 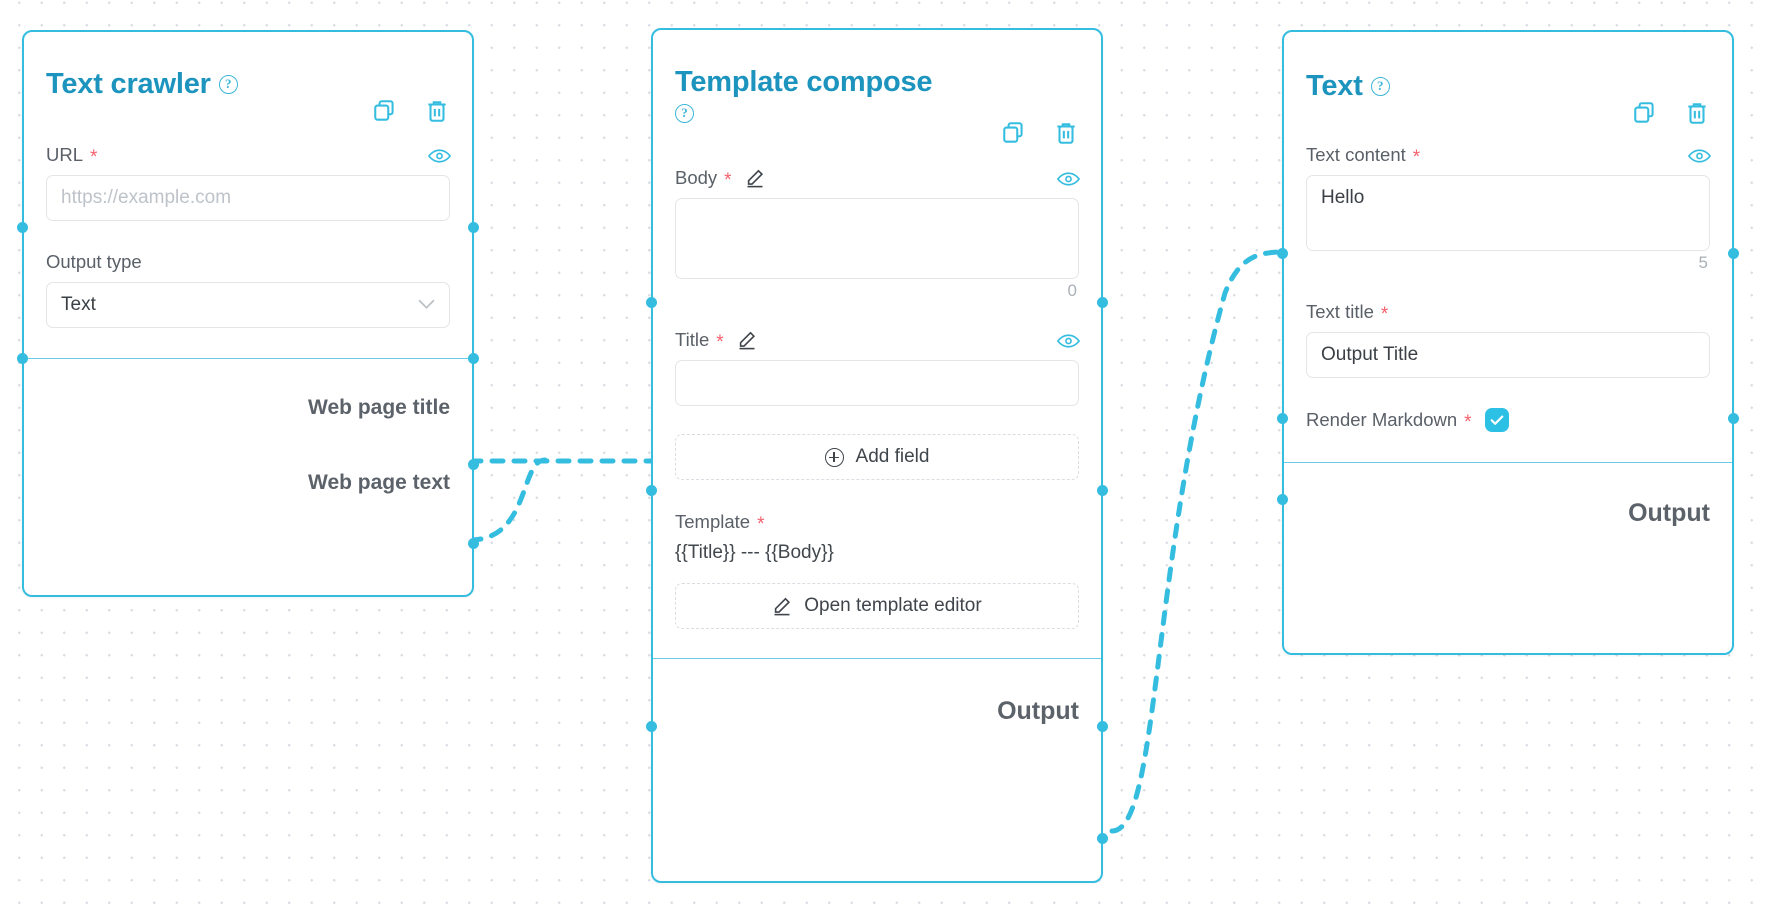 I want to click on checkbox-checked-icon, so click(x=1496, y=420).